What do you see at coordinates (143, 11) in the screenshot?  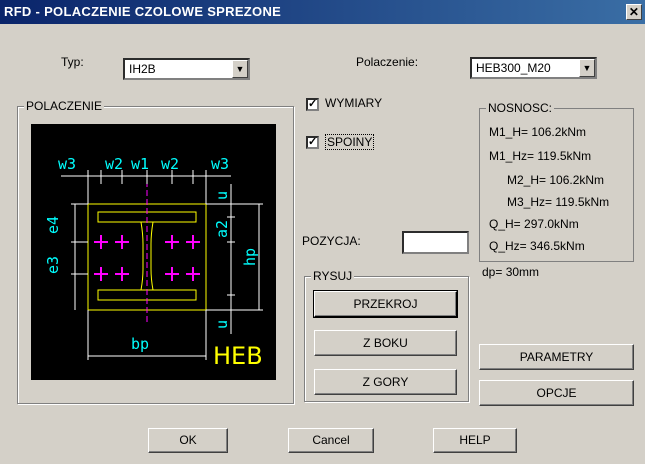 I see `window-title: RFD - POLACZENIE CZOLOWE SPREZONE` at bounding box center [143, 11].